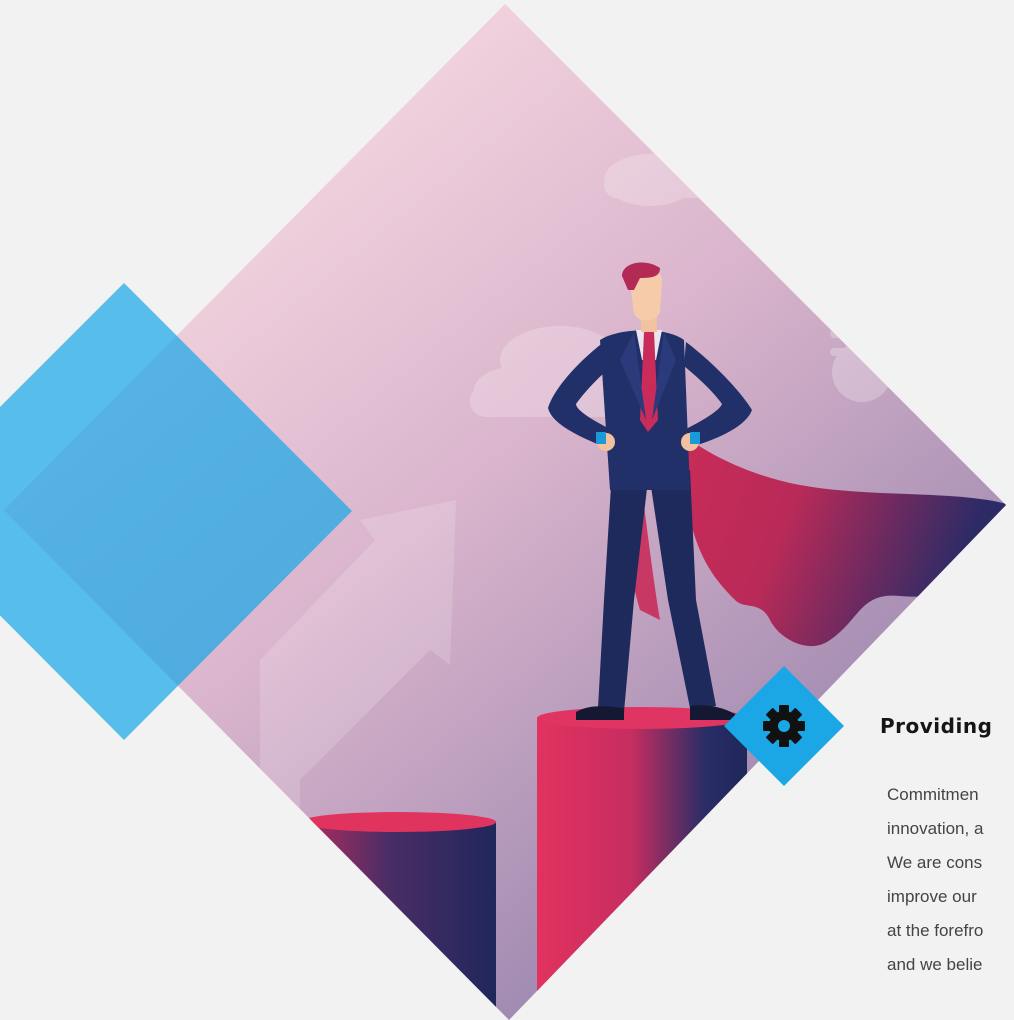  Describe the element at coordinates (398, 916) in the screenshot. I see `short-pillar` at that location.